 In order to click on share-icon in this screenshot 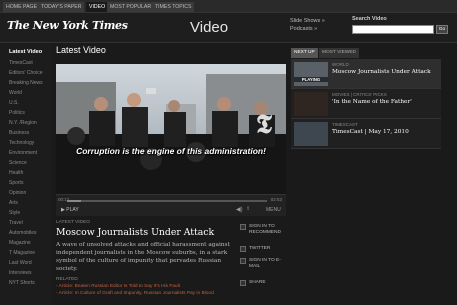, I will do `click(243, 283)`.